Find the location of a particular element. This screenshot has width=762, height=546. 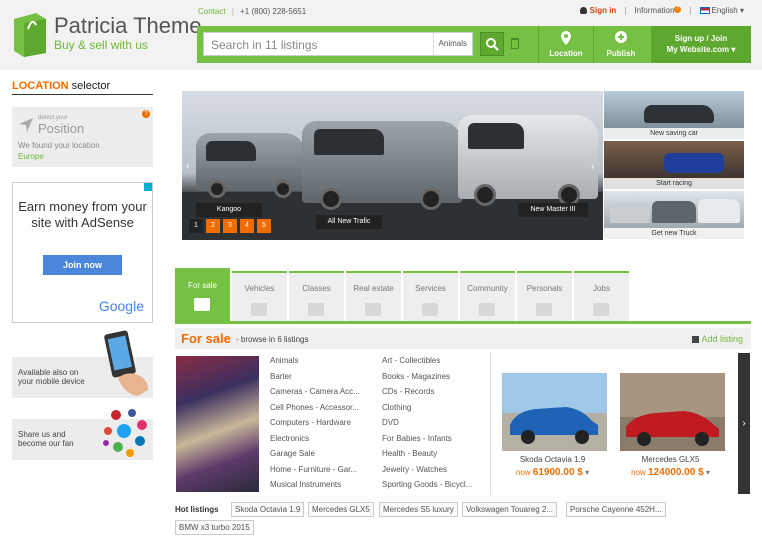

found-location-text: We found your location is located at coordinates (59, 145).